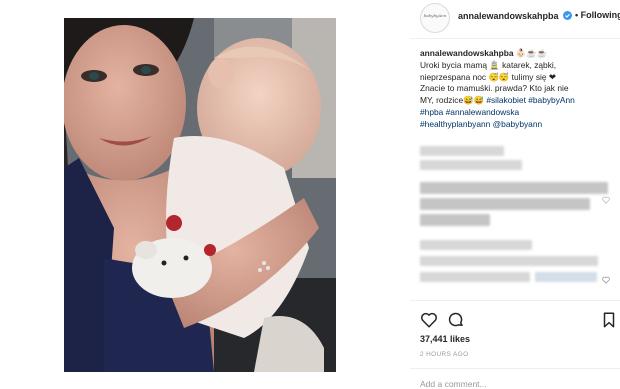 This screenshot has width=620, height=389. What do you see at coordinates (452, 100) in the screenshot?
I see `caption-line-4: MY, rodzice😅😅` at bounding box center [452, 100].